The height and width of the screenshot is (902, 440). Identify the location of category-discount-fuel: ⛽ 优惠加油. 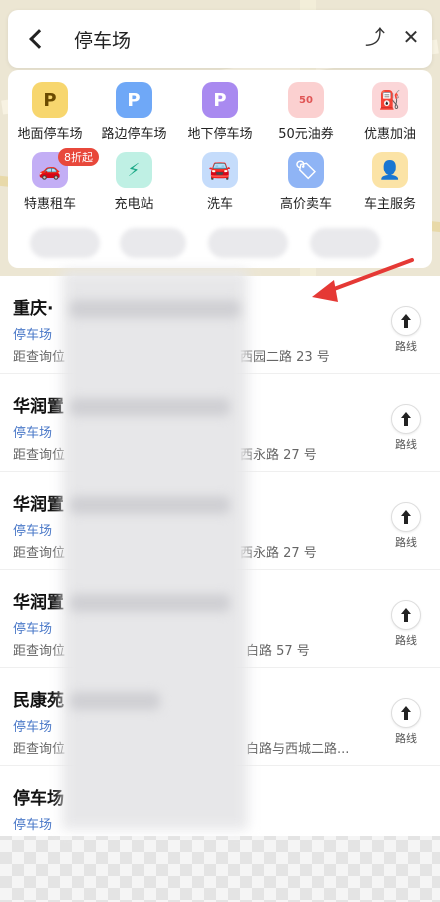
(390, 112).